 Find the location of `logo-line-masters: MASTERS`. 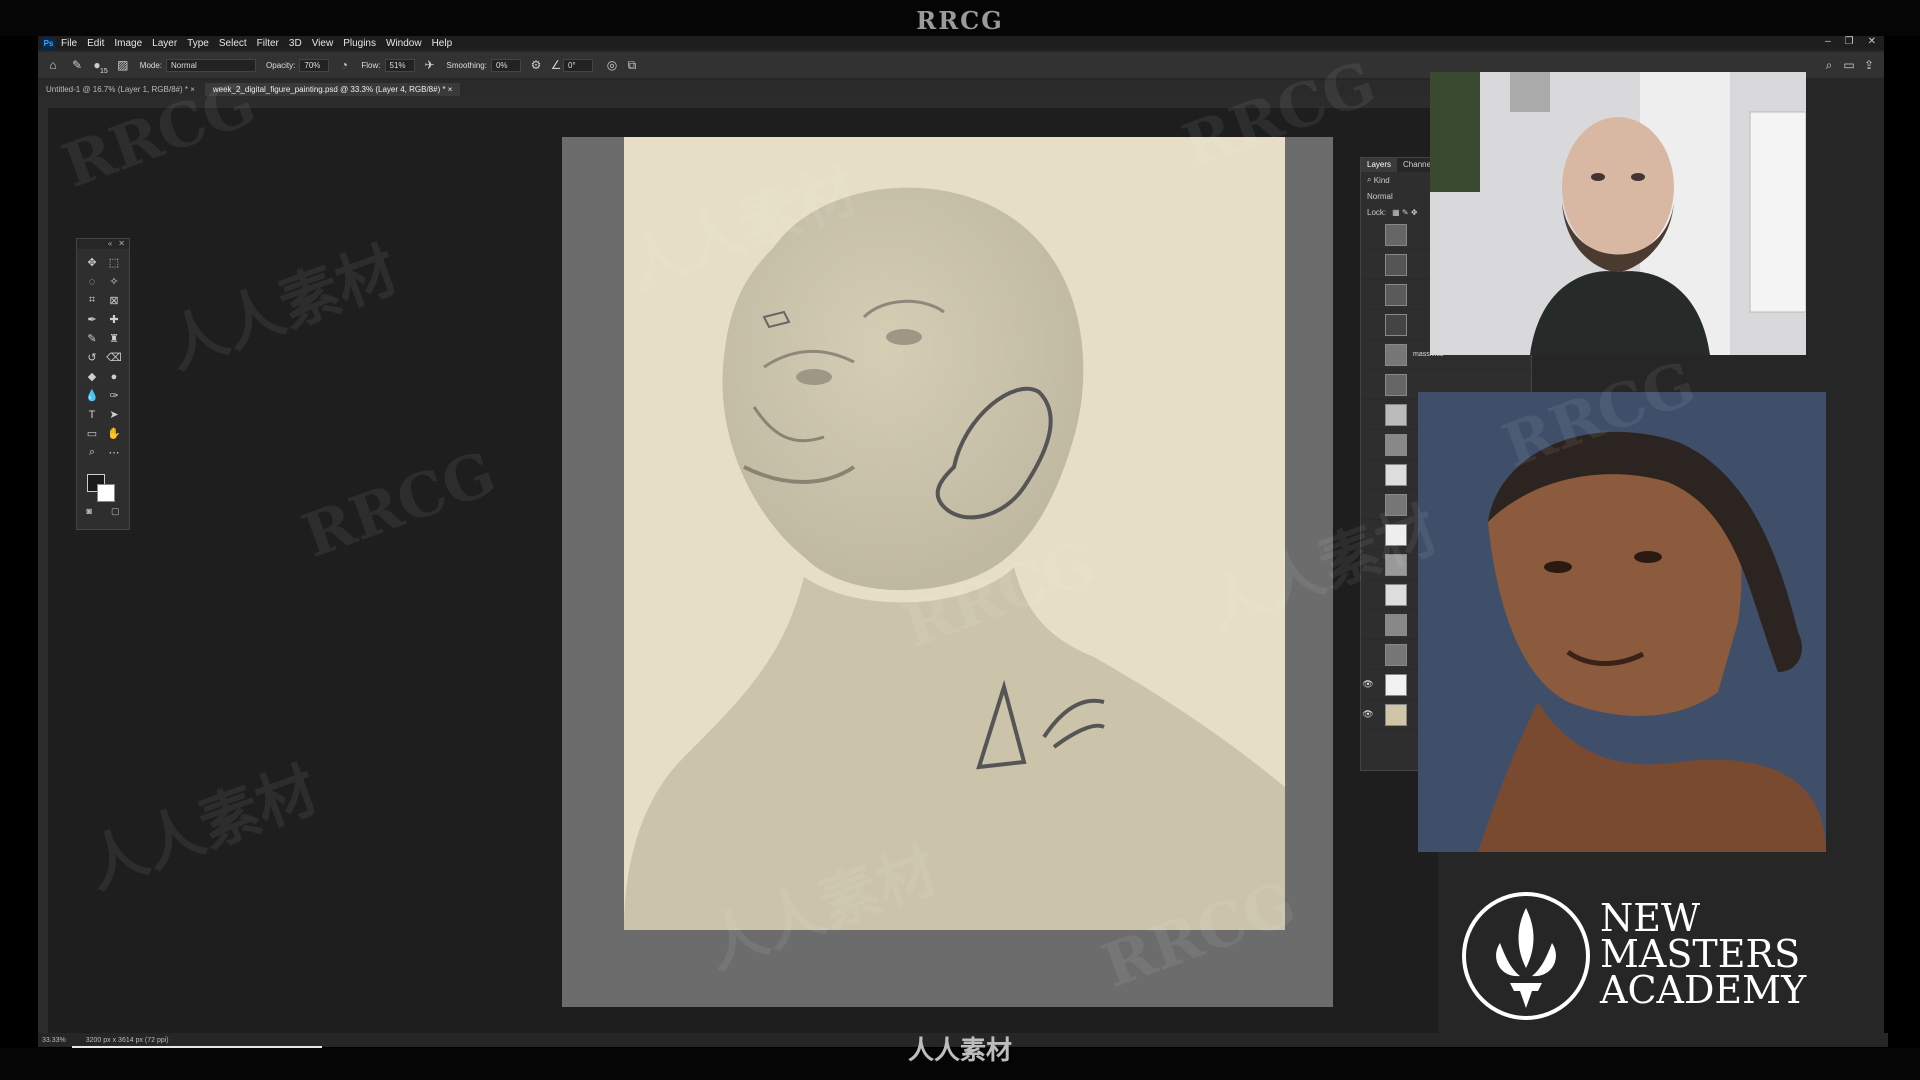

logo-line-masters: MASTERS is located at coordinates (1700, 954).